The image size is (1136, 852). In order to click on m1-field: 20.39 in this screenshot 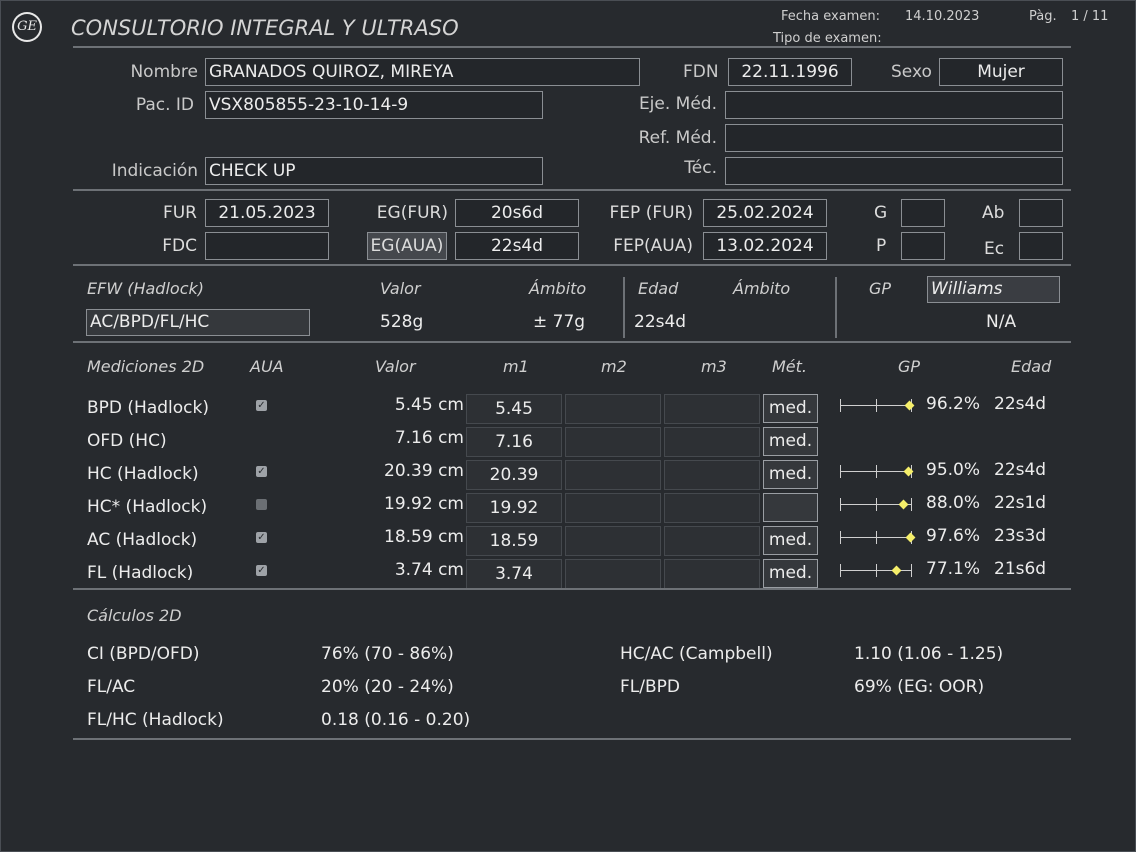, I will do `click(514, 475)`.